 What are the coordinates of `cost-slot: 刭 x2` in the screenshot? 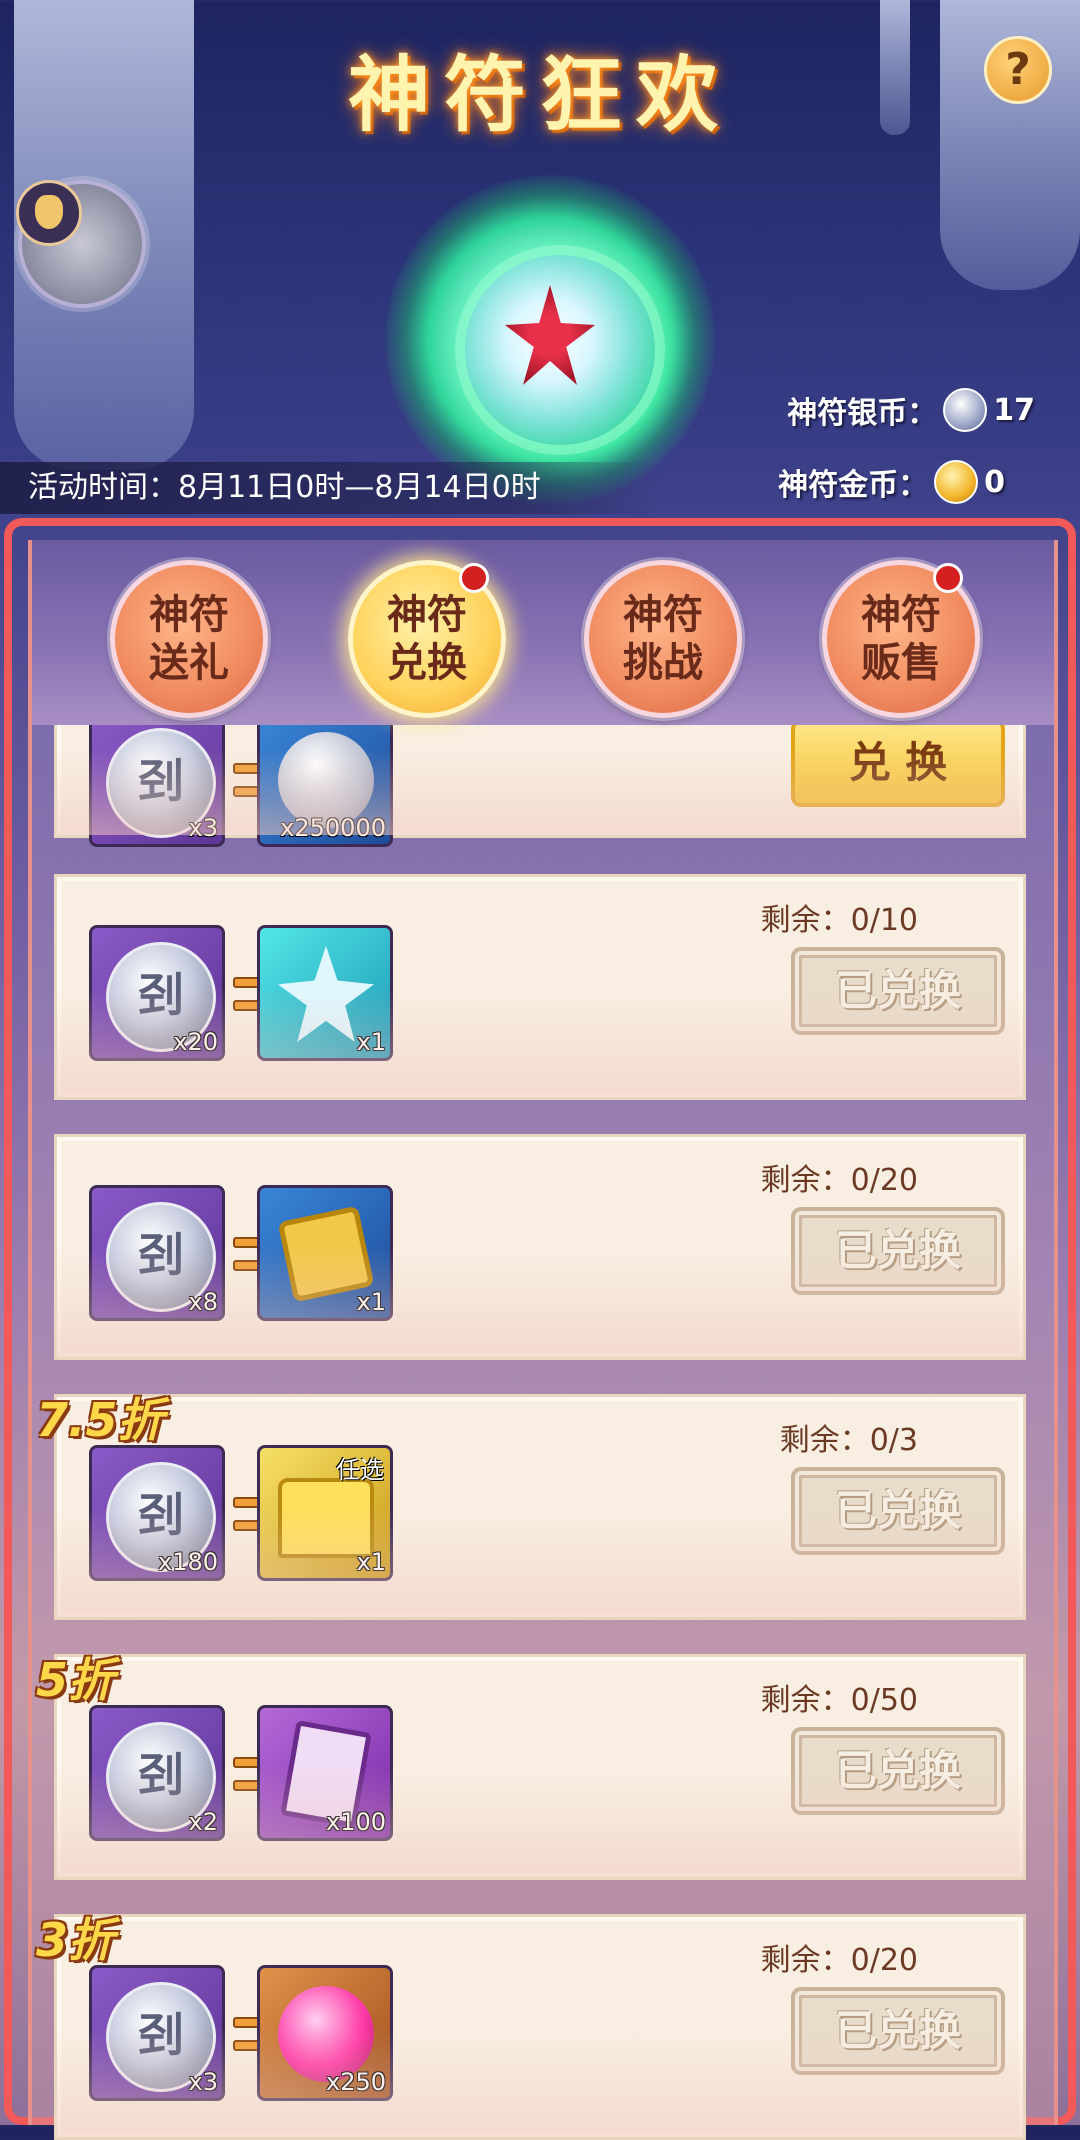 It's located at (157, 1773).